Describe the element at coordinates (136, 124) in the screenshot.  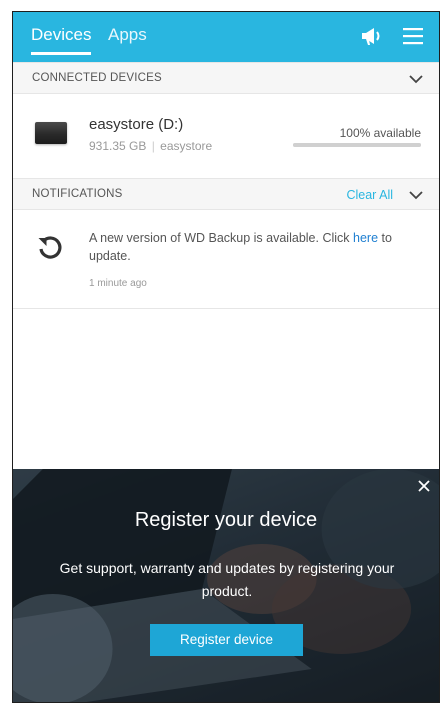
I see `device-name: easystore (D:)` at that location.